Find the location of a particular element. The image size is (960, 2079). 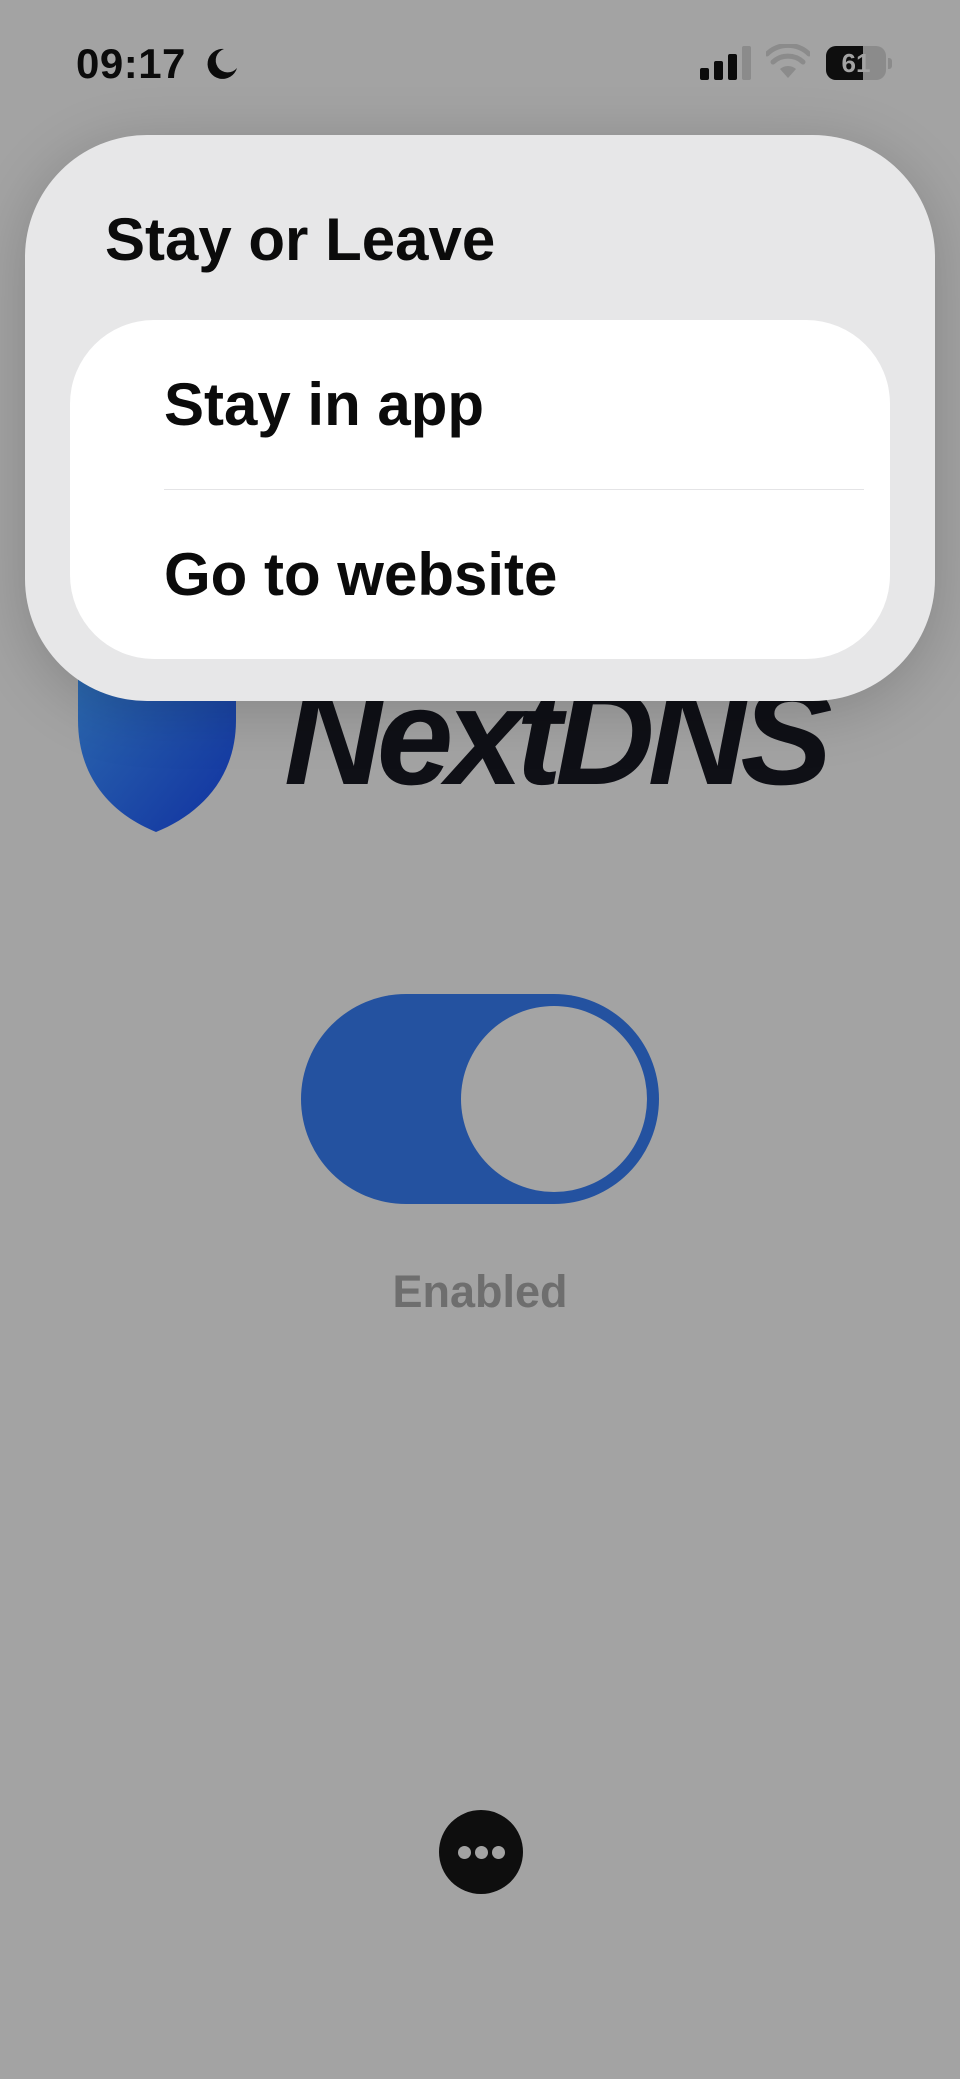

stay-in-app-option: Stay in app is located at coordinates (480, 404).